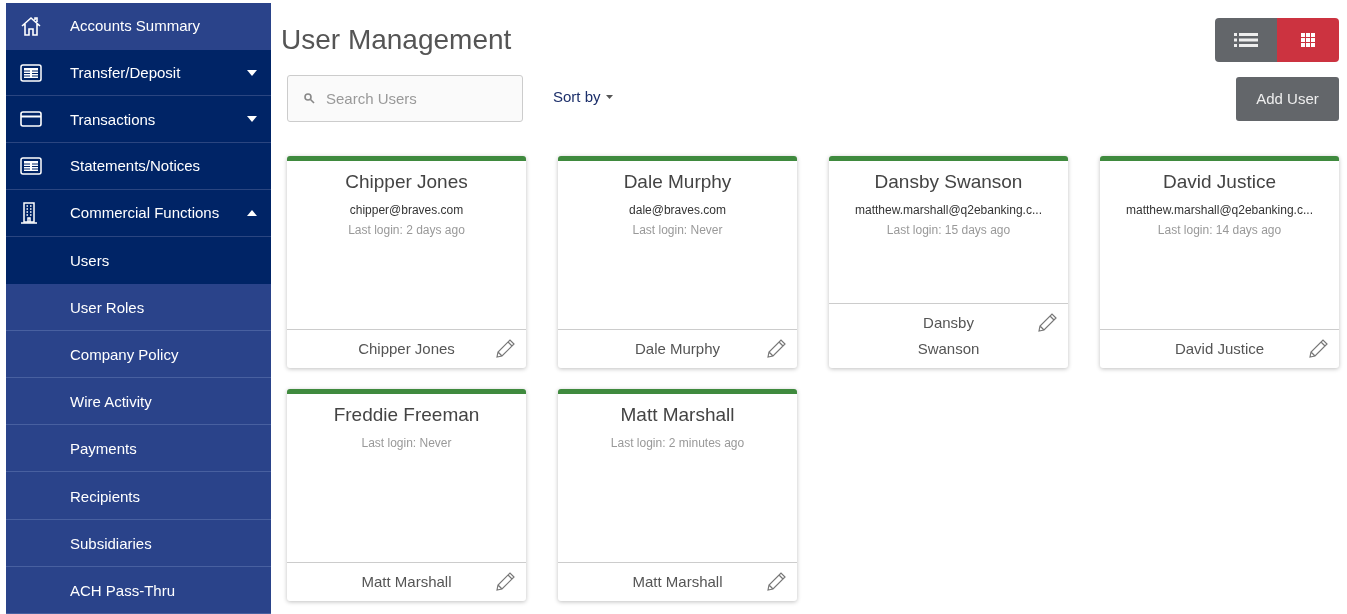 This screenshot has width=1347, height=614. Describe the element at coordinates (138, 590) in the screenshot. I see `nav-subitem: ACH Pass-Thru` at that location.